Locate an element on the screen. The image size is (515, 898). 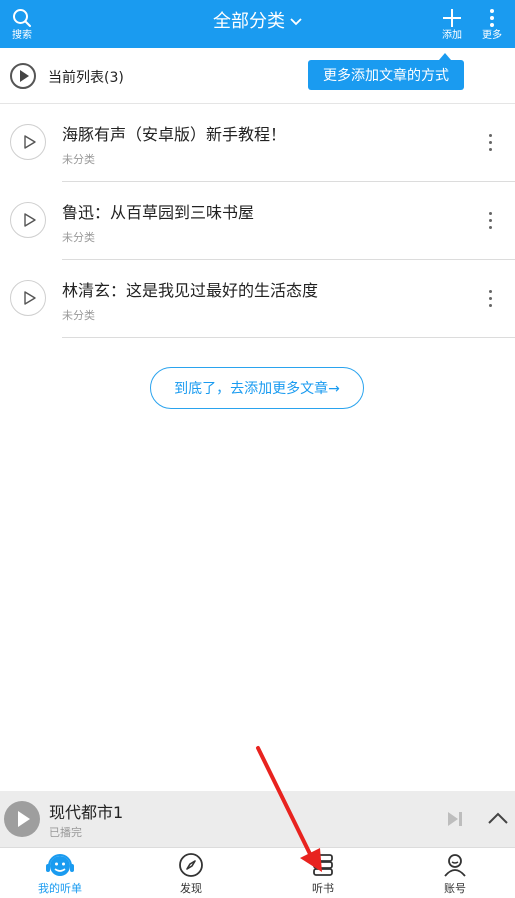
chevron-up-icon is located at coordinates (498, 819).